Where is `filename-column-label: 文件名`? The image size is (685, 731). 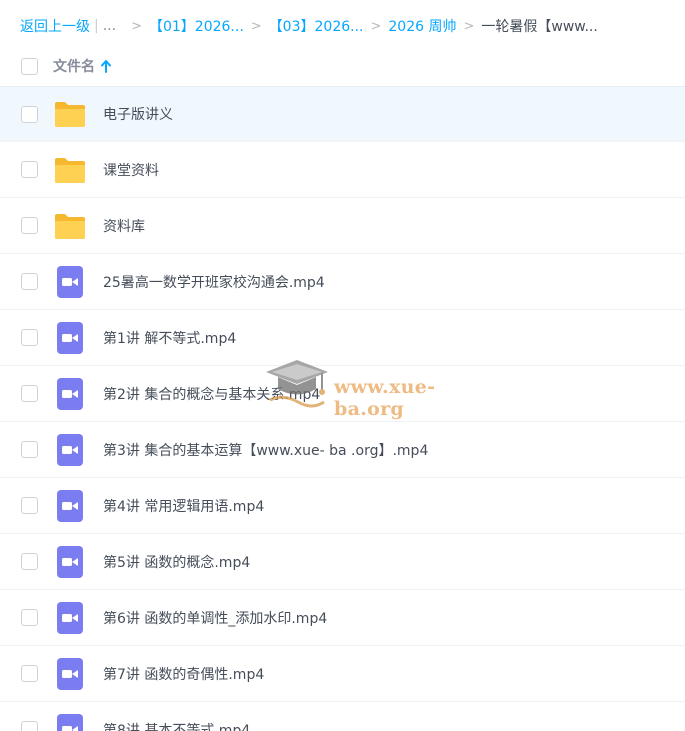 filename-column-label: 文件名 is located at coordinates (74, 67).